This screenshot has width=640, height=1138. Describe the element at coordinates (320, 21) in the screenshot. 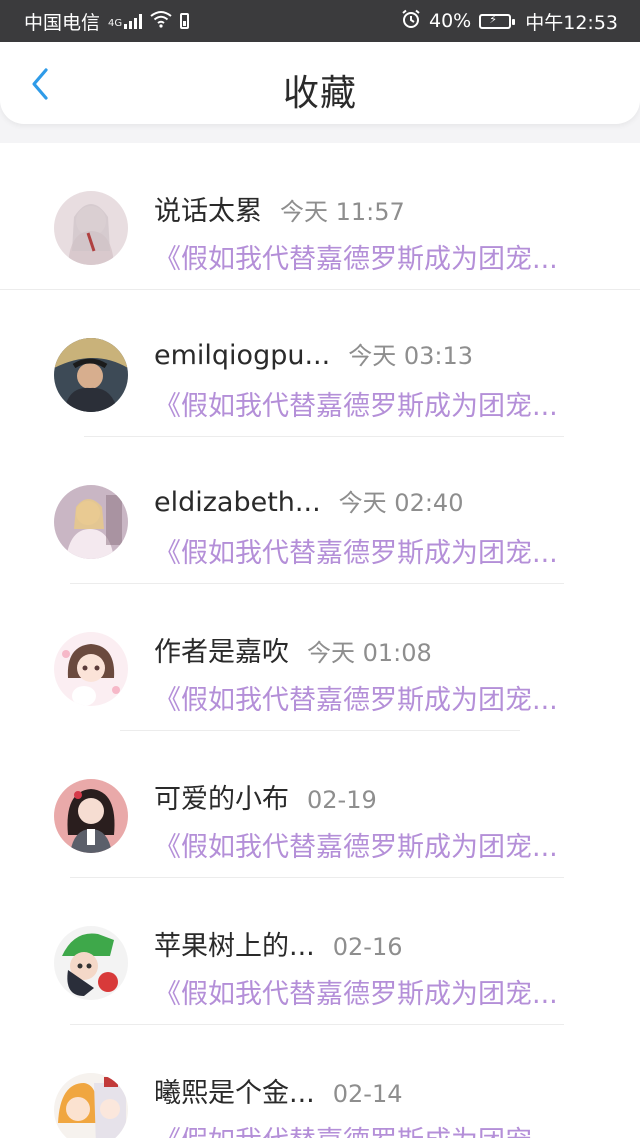

I see `status-bar: 中国电信 4G 40% ⚡ 中午12:53` at that location.